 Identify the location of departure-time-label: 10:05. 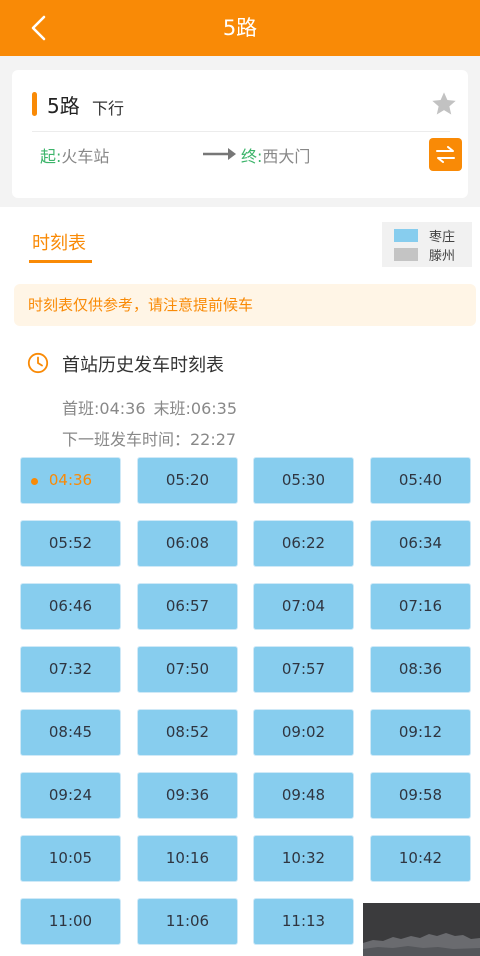
(70, 858).